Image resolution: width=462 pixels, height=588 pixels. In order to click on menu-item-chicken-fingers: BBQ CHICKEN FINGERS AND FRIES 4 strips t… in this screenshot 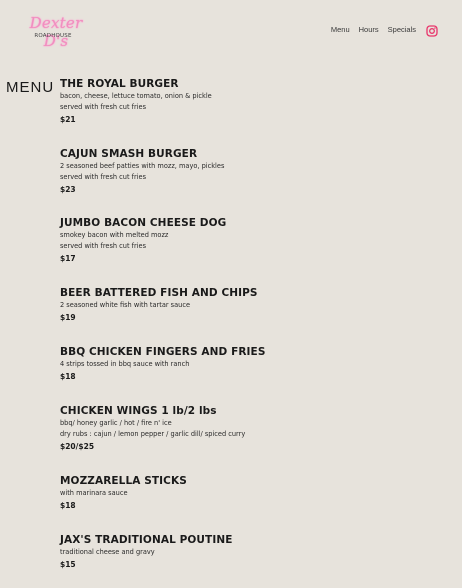, I will do `click(250, 363)`.